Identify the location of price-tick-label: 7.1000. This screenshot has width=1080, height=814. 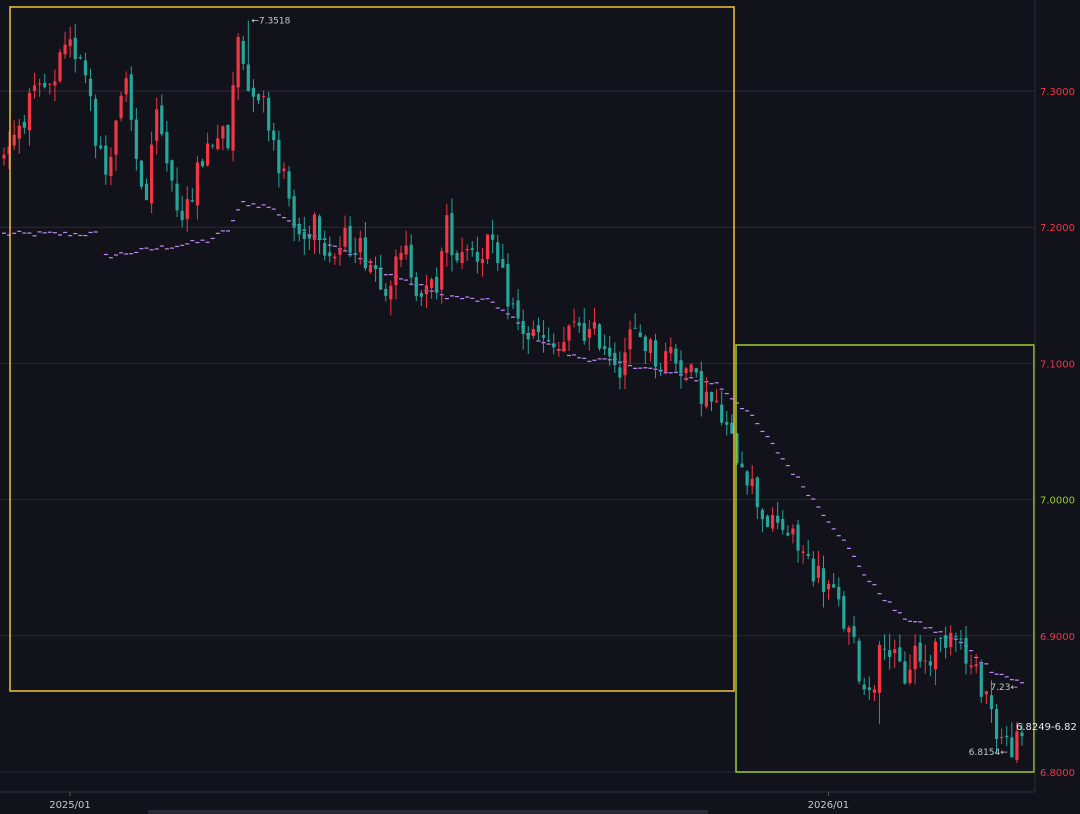
(1057, 364).